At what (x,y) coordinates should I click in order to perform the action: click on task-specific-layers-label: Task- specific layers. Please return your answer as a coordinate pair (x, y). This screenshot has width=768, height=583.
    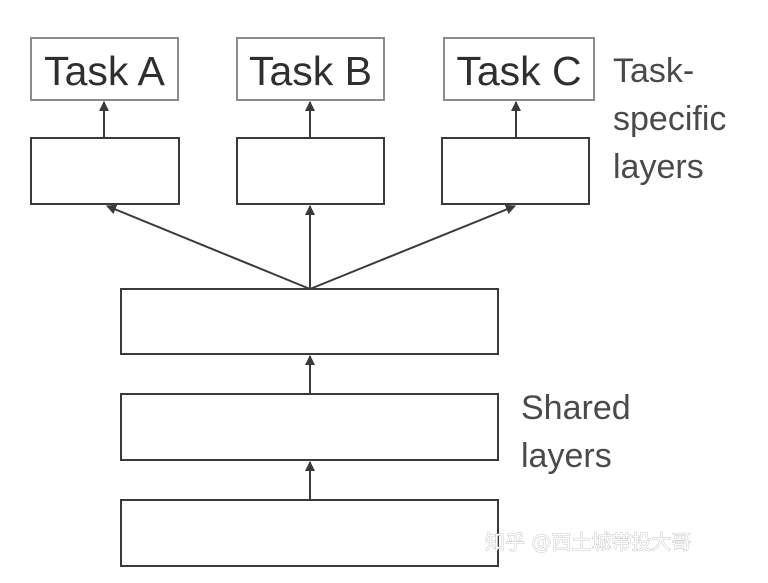
    Looking at the image, I should click on (669, 119).